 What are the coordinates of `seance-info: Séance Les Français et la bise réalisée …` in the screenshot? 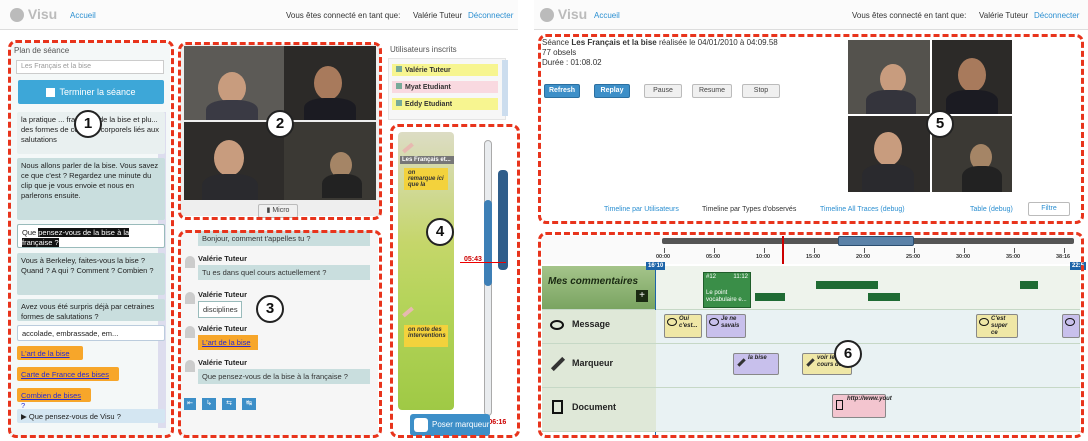 It's located at (667, 53).